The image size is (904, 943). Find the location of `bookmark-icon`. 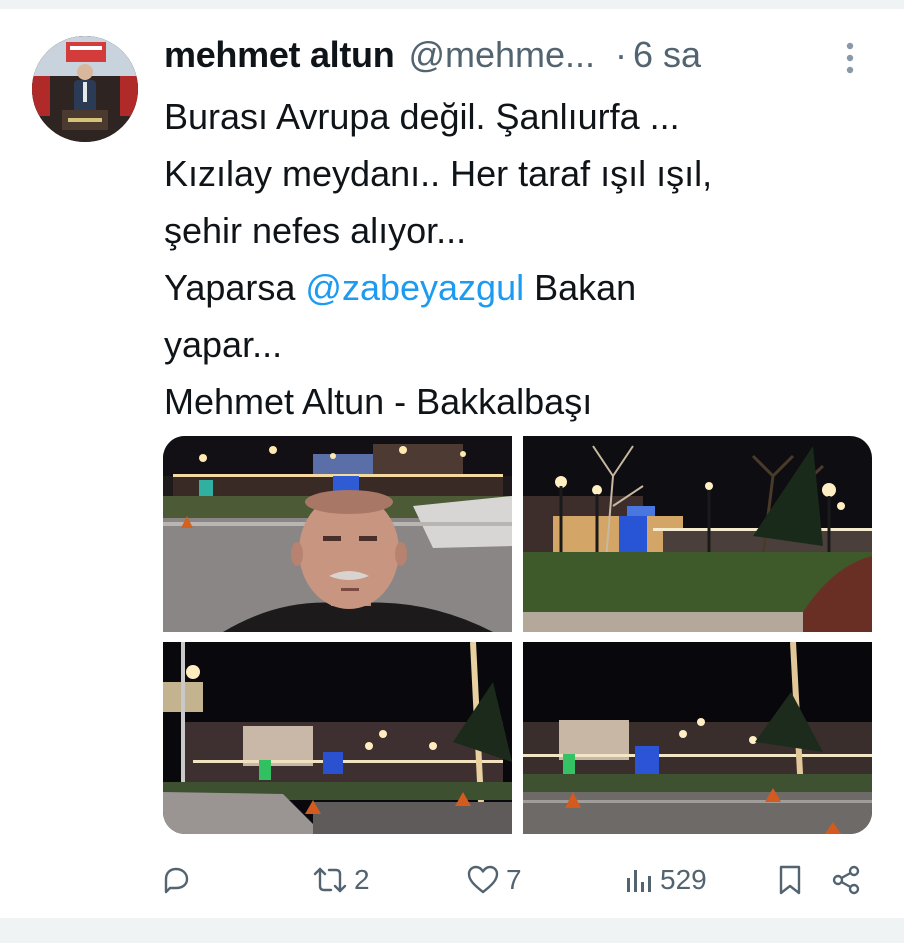

bookmark-icon is located at coordinates (790, 880).